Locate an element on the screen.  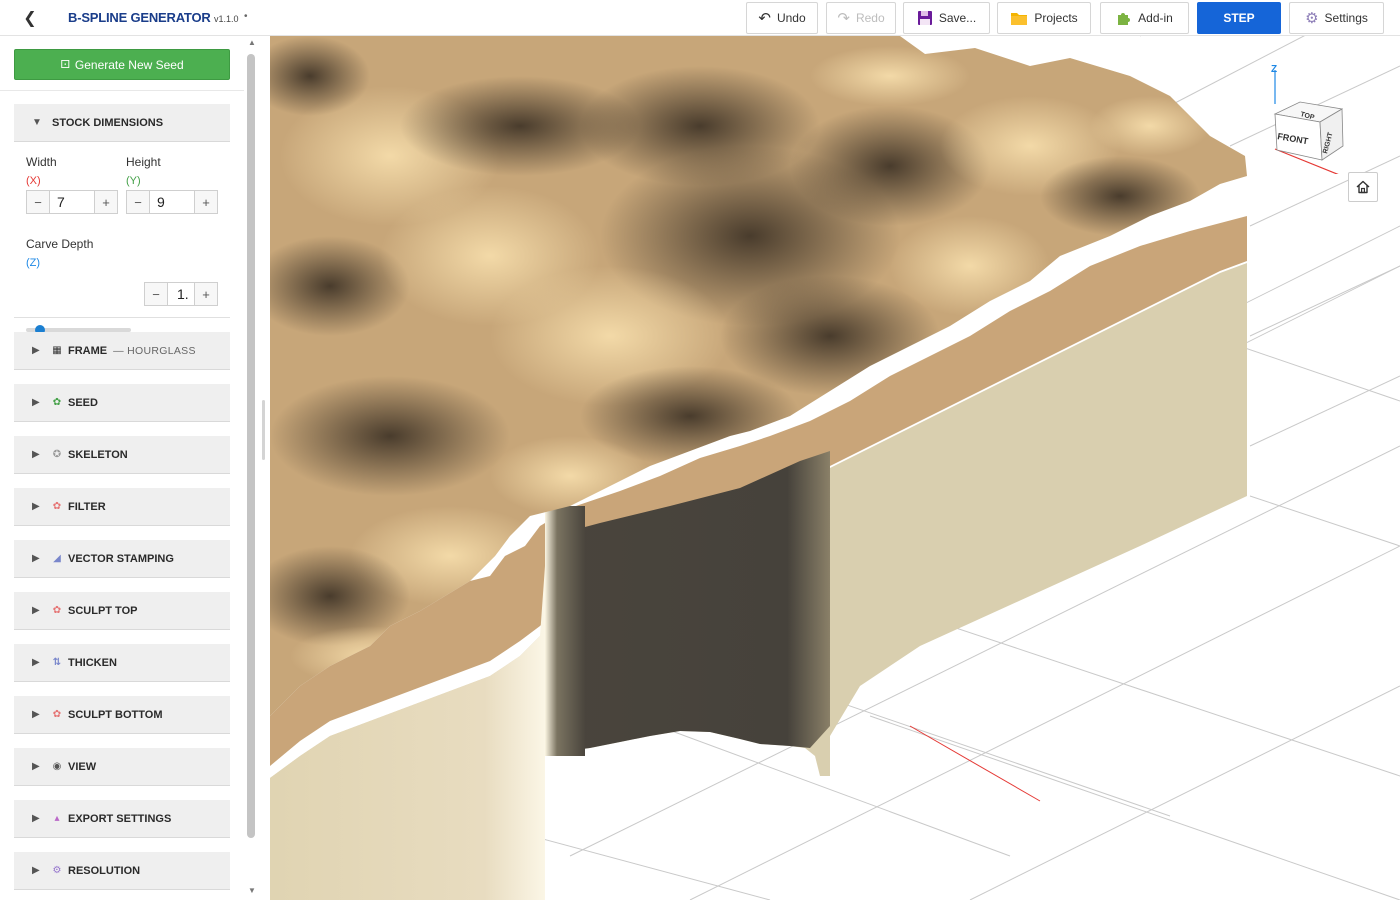
panel-title: THICKEN is located at coordinates (92, 662).